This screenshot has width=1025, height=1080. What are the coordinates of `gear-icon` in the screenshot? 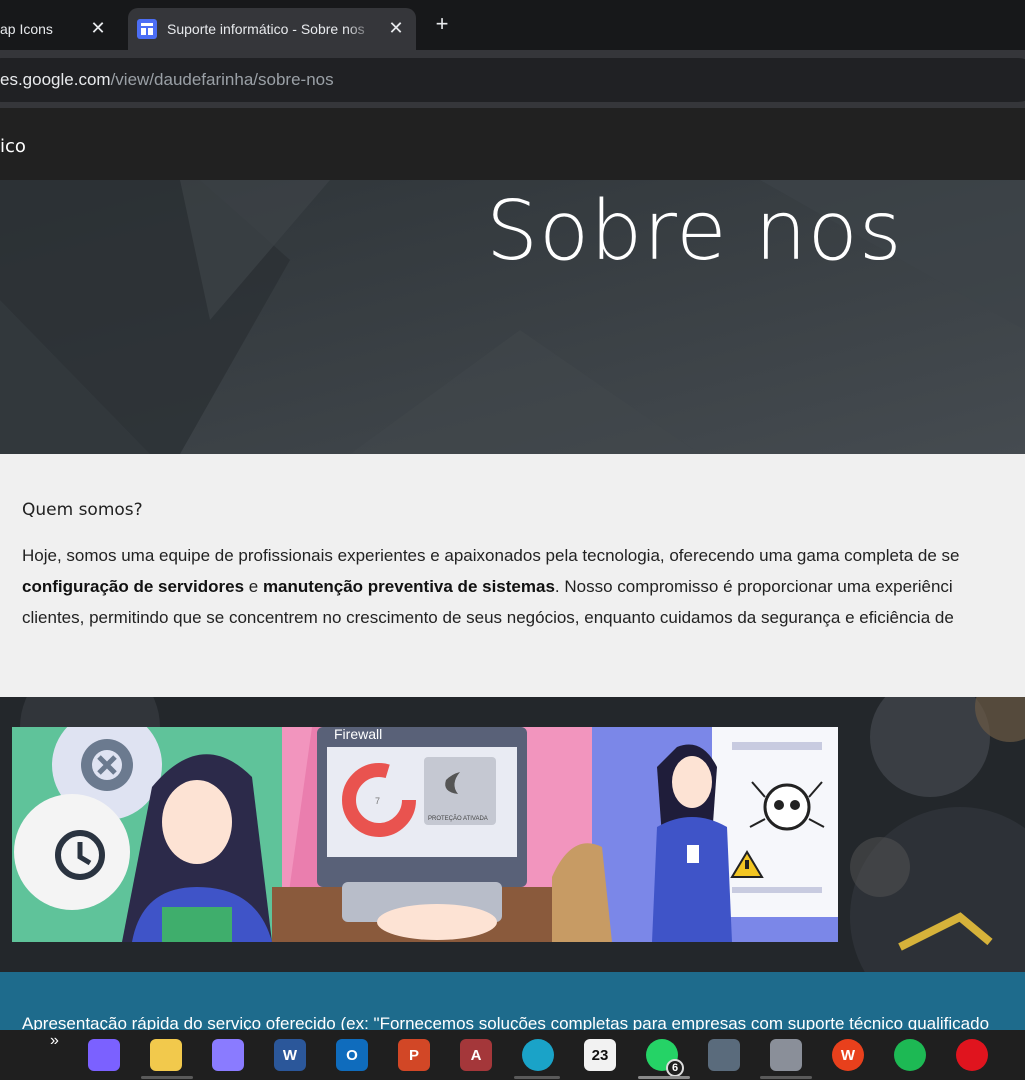 It's located at (107, 765).